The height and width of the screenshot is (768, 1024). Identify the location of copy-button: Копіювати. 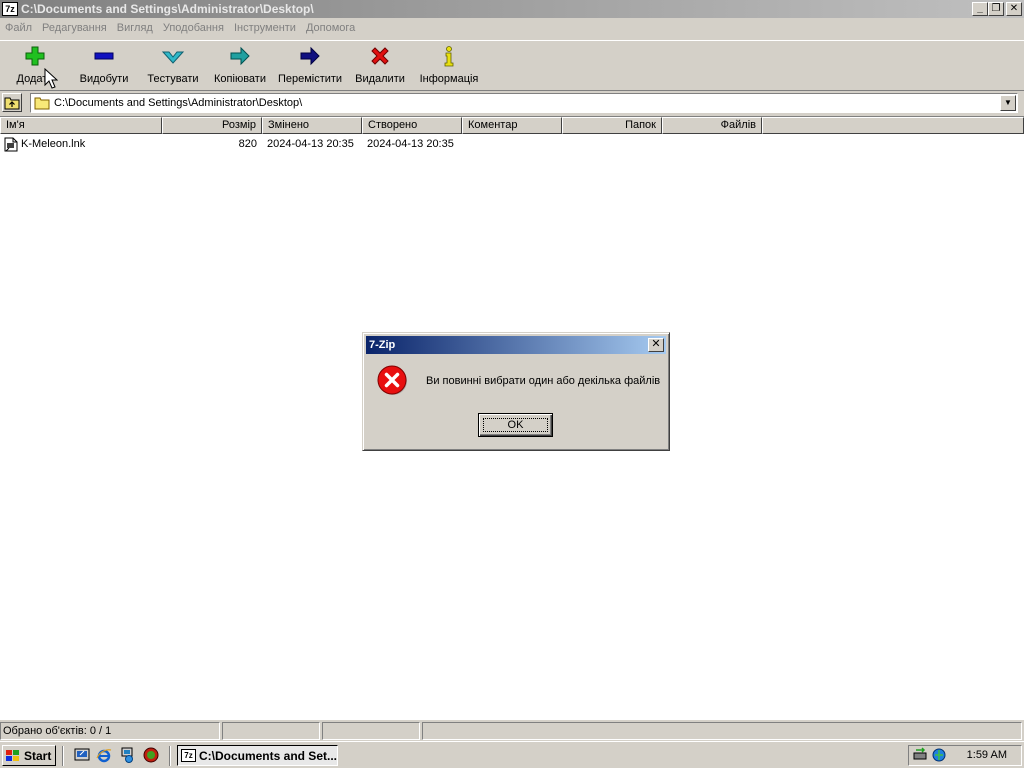
(240, 64).